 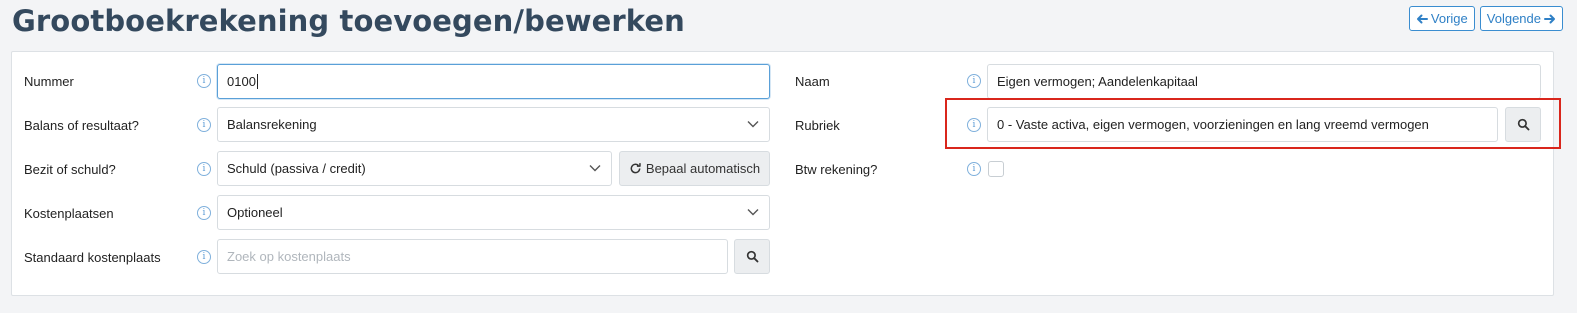 What do you see at coordinates (1449, 18) in the screenshot?
I see `previous-label: Vorige` at bounding box center [1449, 18].